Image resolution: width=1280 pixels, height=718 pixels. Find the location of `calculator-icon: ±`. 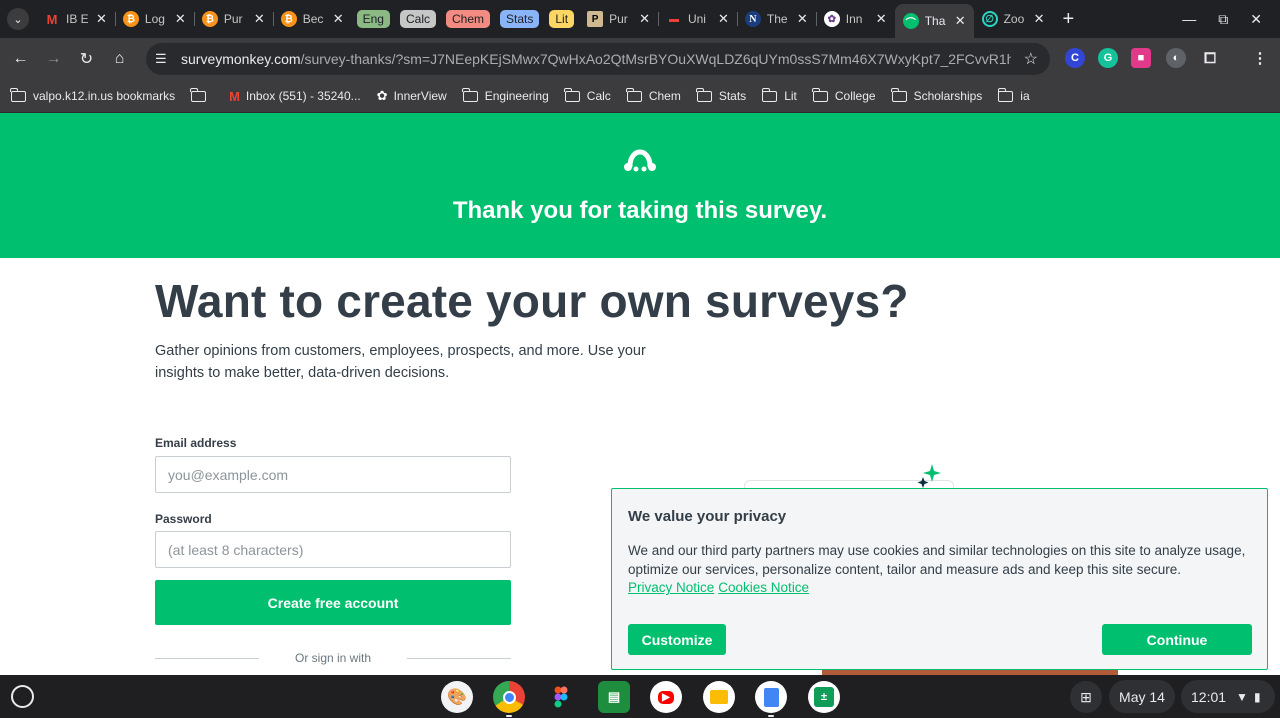

calculator-icon: ± is located at coordinates (824, 697).